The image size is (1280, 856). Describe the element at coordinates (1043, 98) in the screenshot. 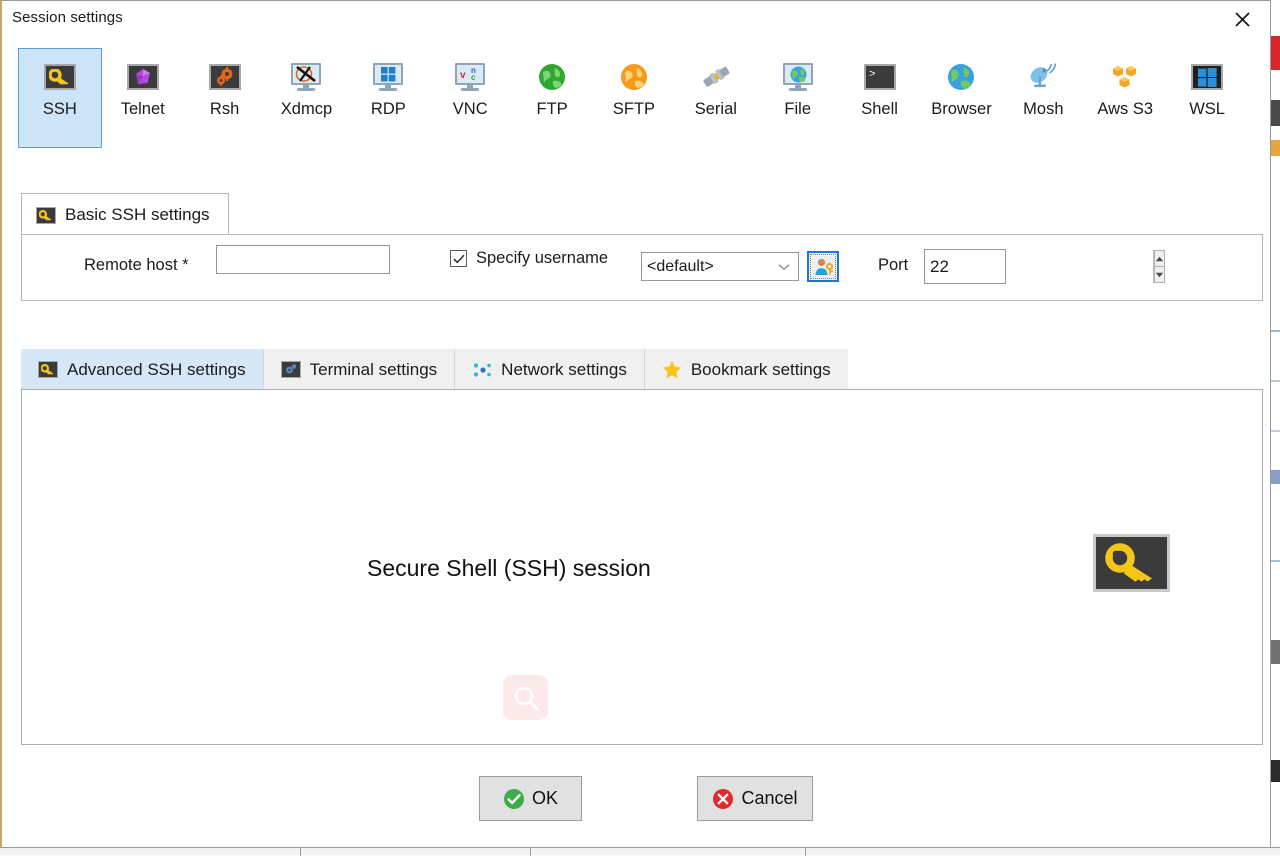

I see `protocol-item-mosh: Mosh` at that location.